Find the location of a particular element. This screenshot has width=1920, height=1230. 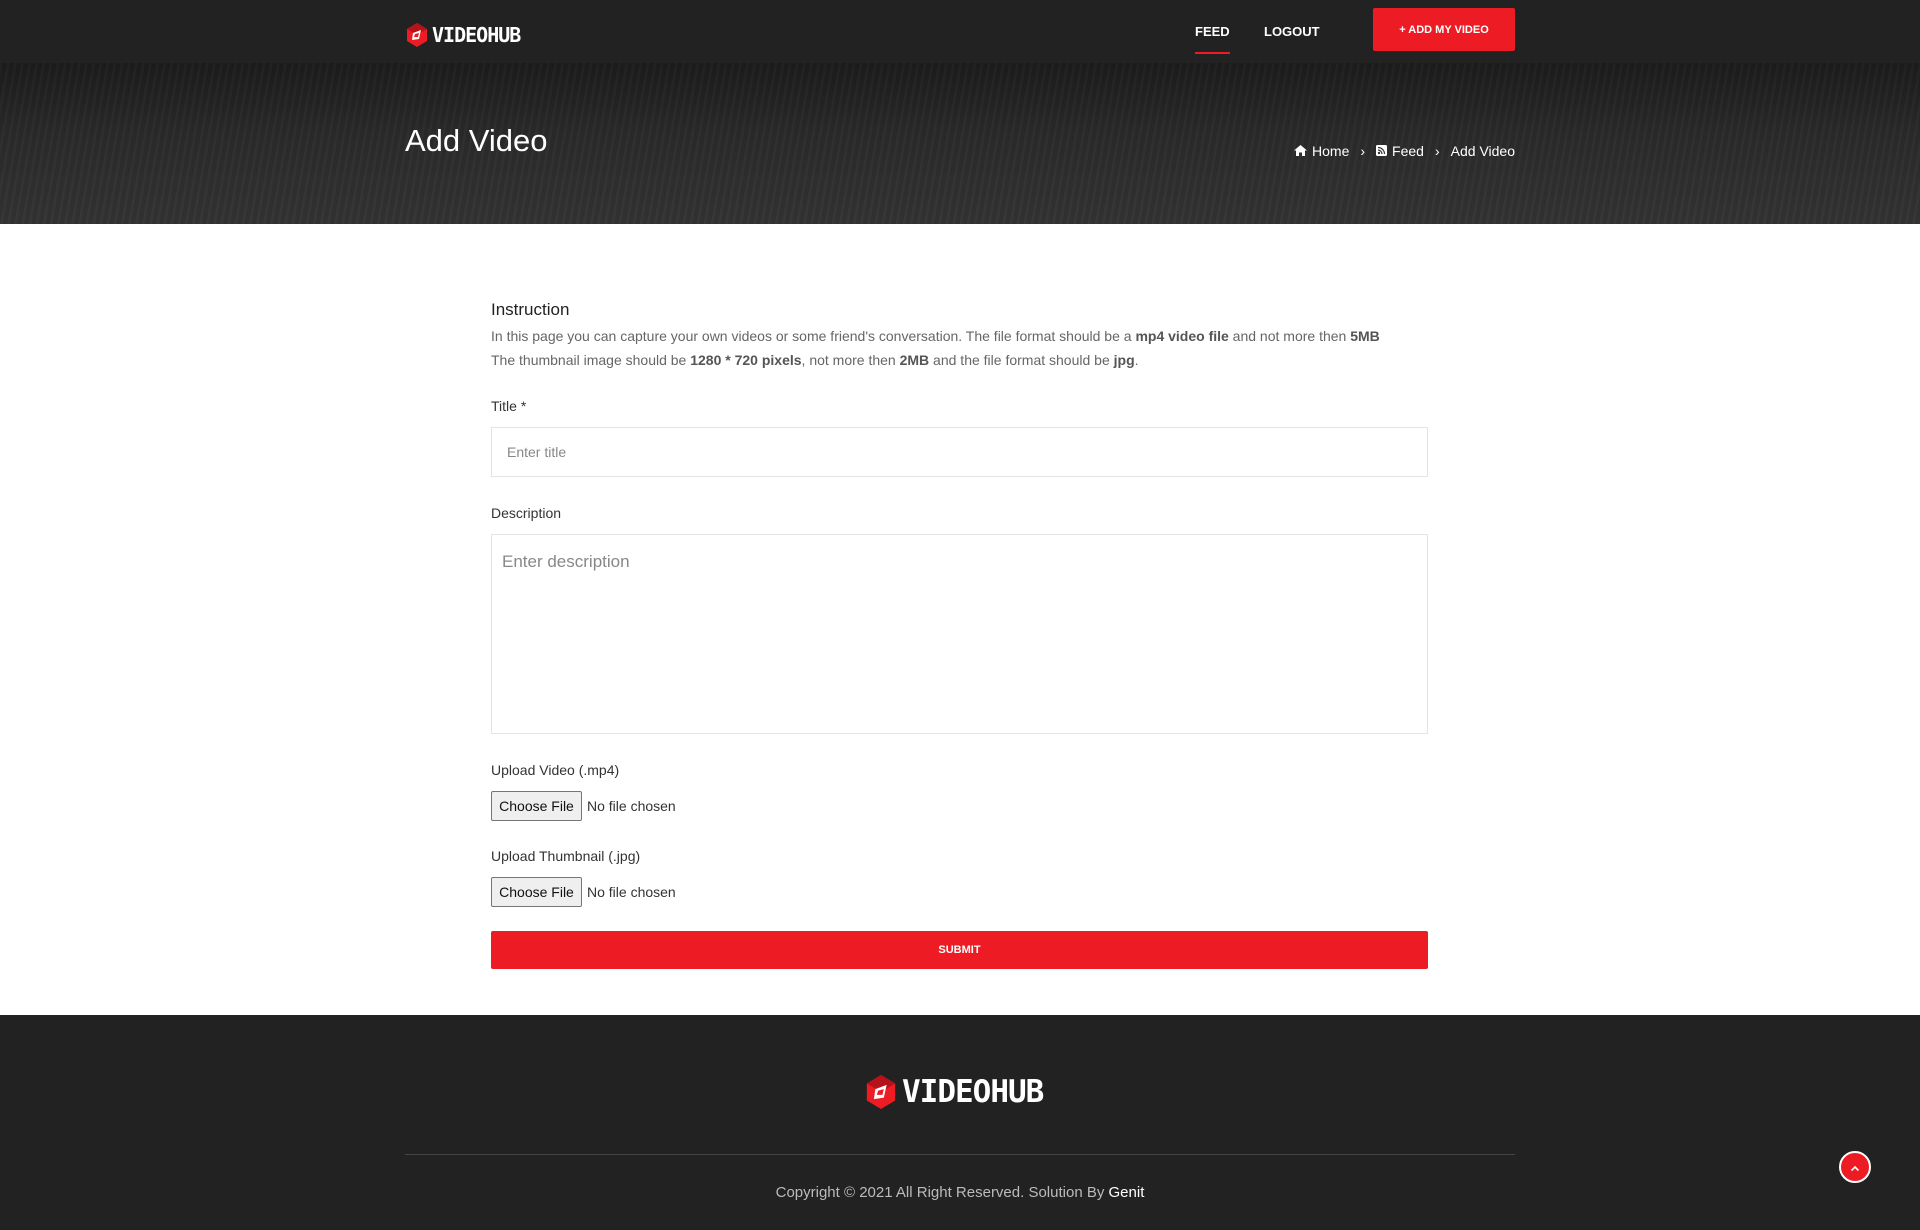

instructions-emphasis: mp4 video file is located at coordinates (1182, 336).